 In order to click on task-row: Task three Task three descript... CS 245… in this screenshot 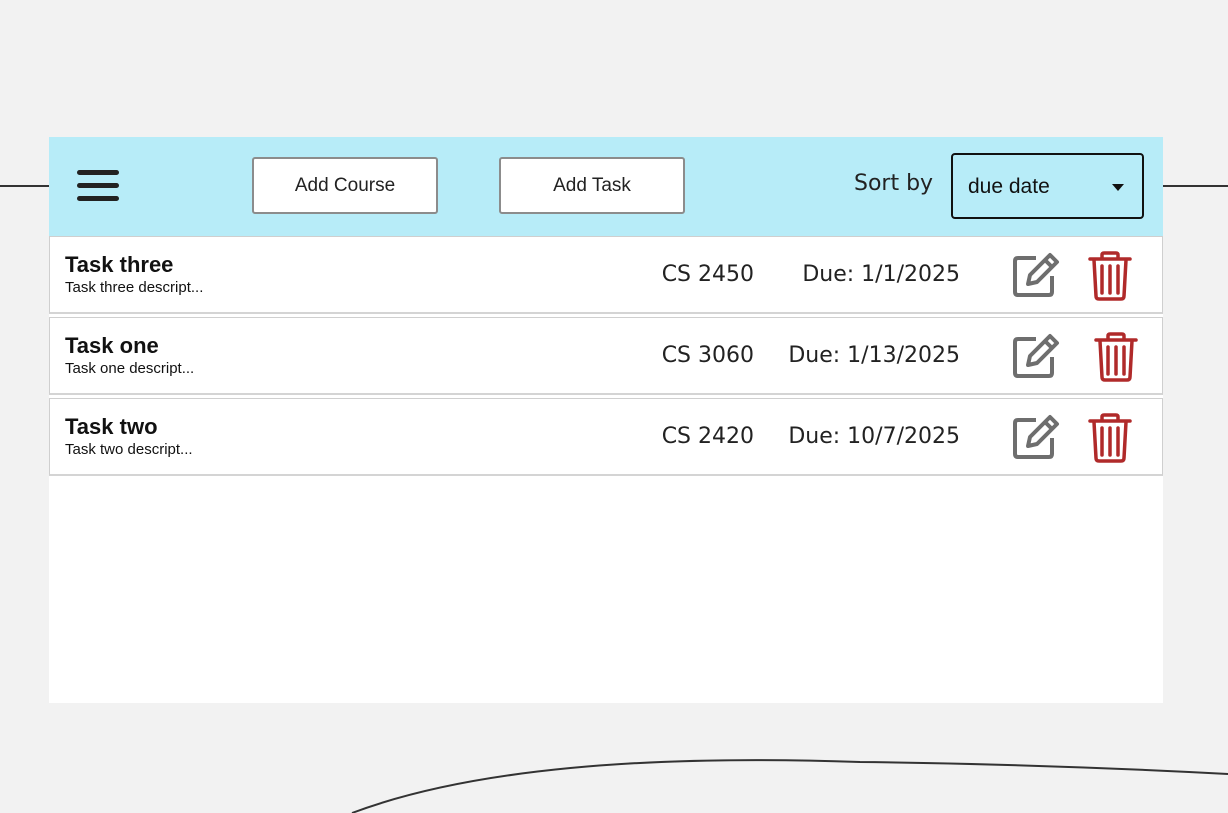, I will do `click(606, 275)`.